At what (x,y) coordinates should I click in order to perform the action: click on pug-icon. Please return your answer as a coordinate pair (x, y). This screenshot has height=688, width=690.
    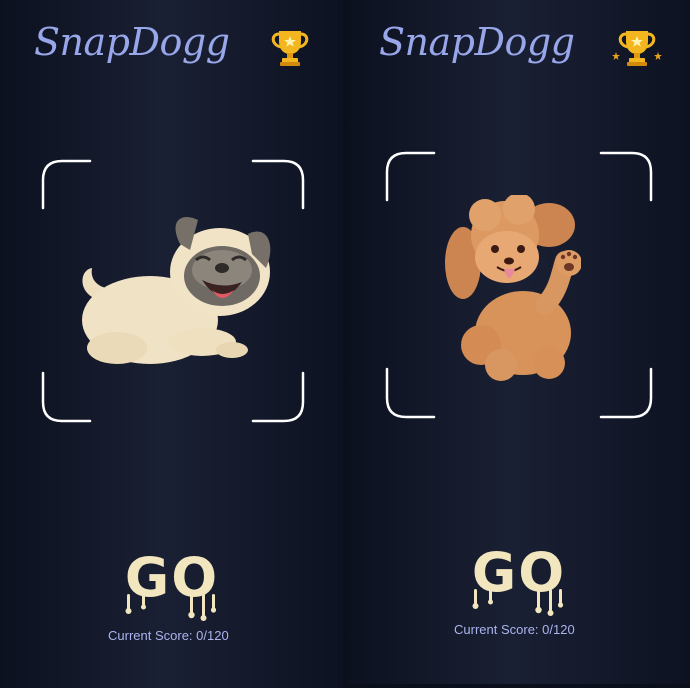
    Looking at the image, I should click on (176, 290).